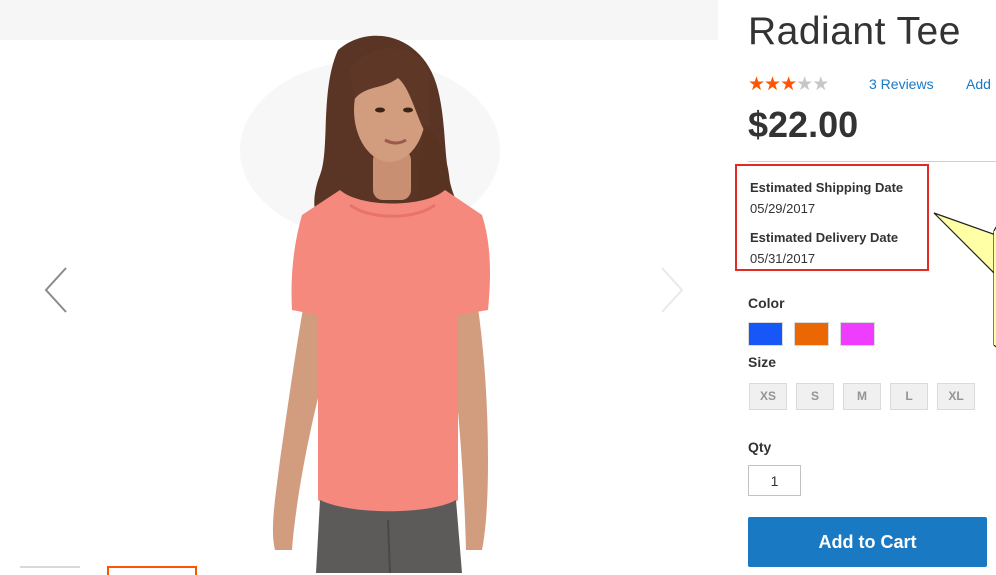  What do you see at coordinates (152, 570) in the screenshot?
I see `thumbnail-active` at bounding box center [152, 570].